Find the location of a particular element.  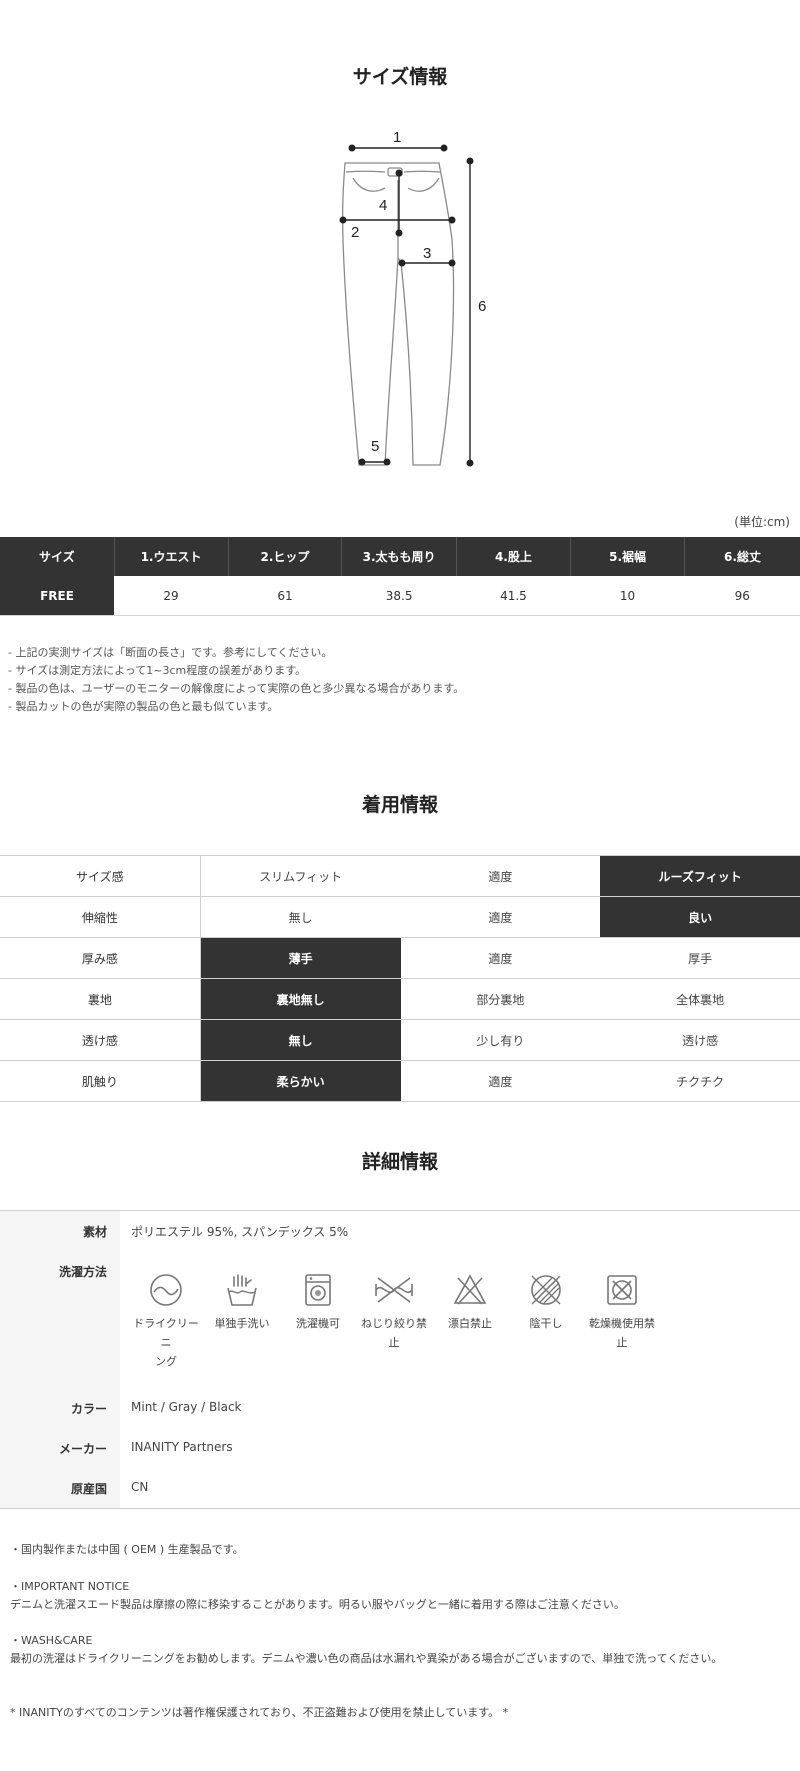

table-header-cell: 1.ウエスト is located at coordinates (170, 556).